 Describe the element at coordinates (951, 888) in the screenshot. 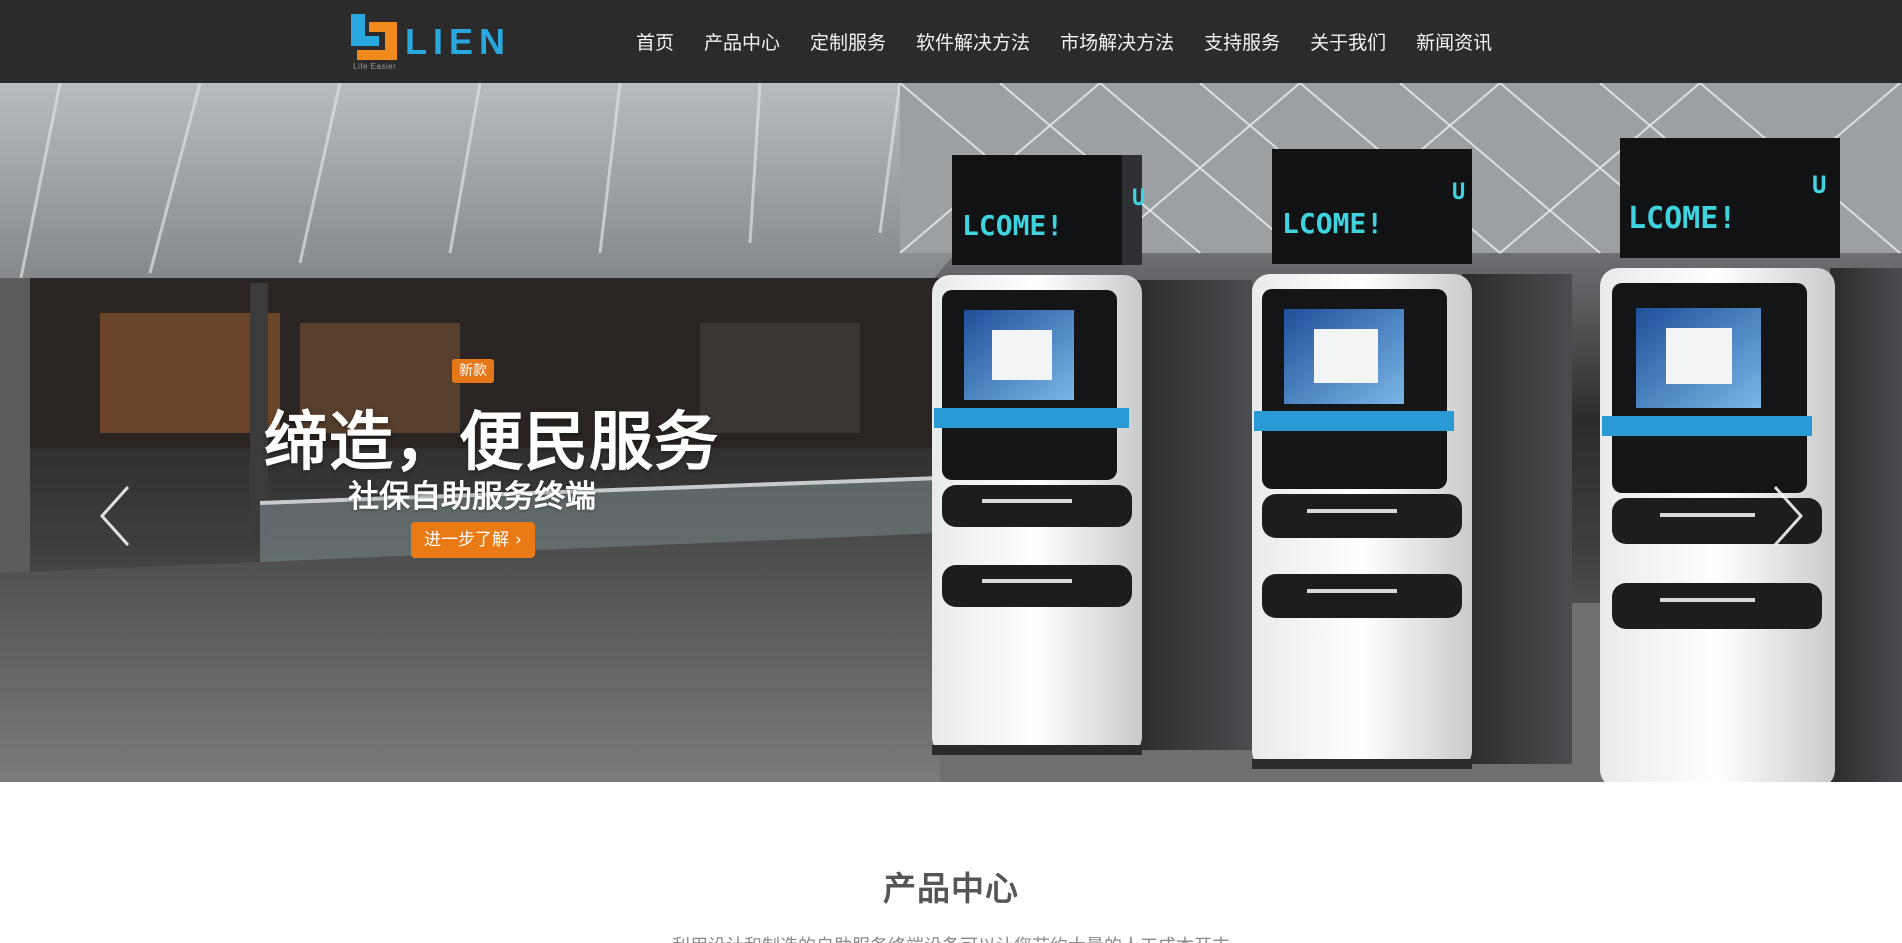

I see `section-title: 产品中心` at that location.